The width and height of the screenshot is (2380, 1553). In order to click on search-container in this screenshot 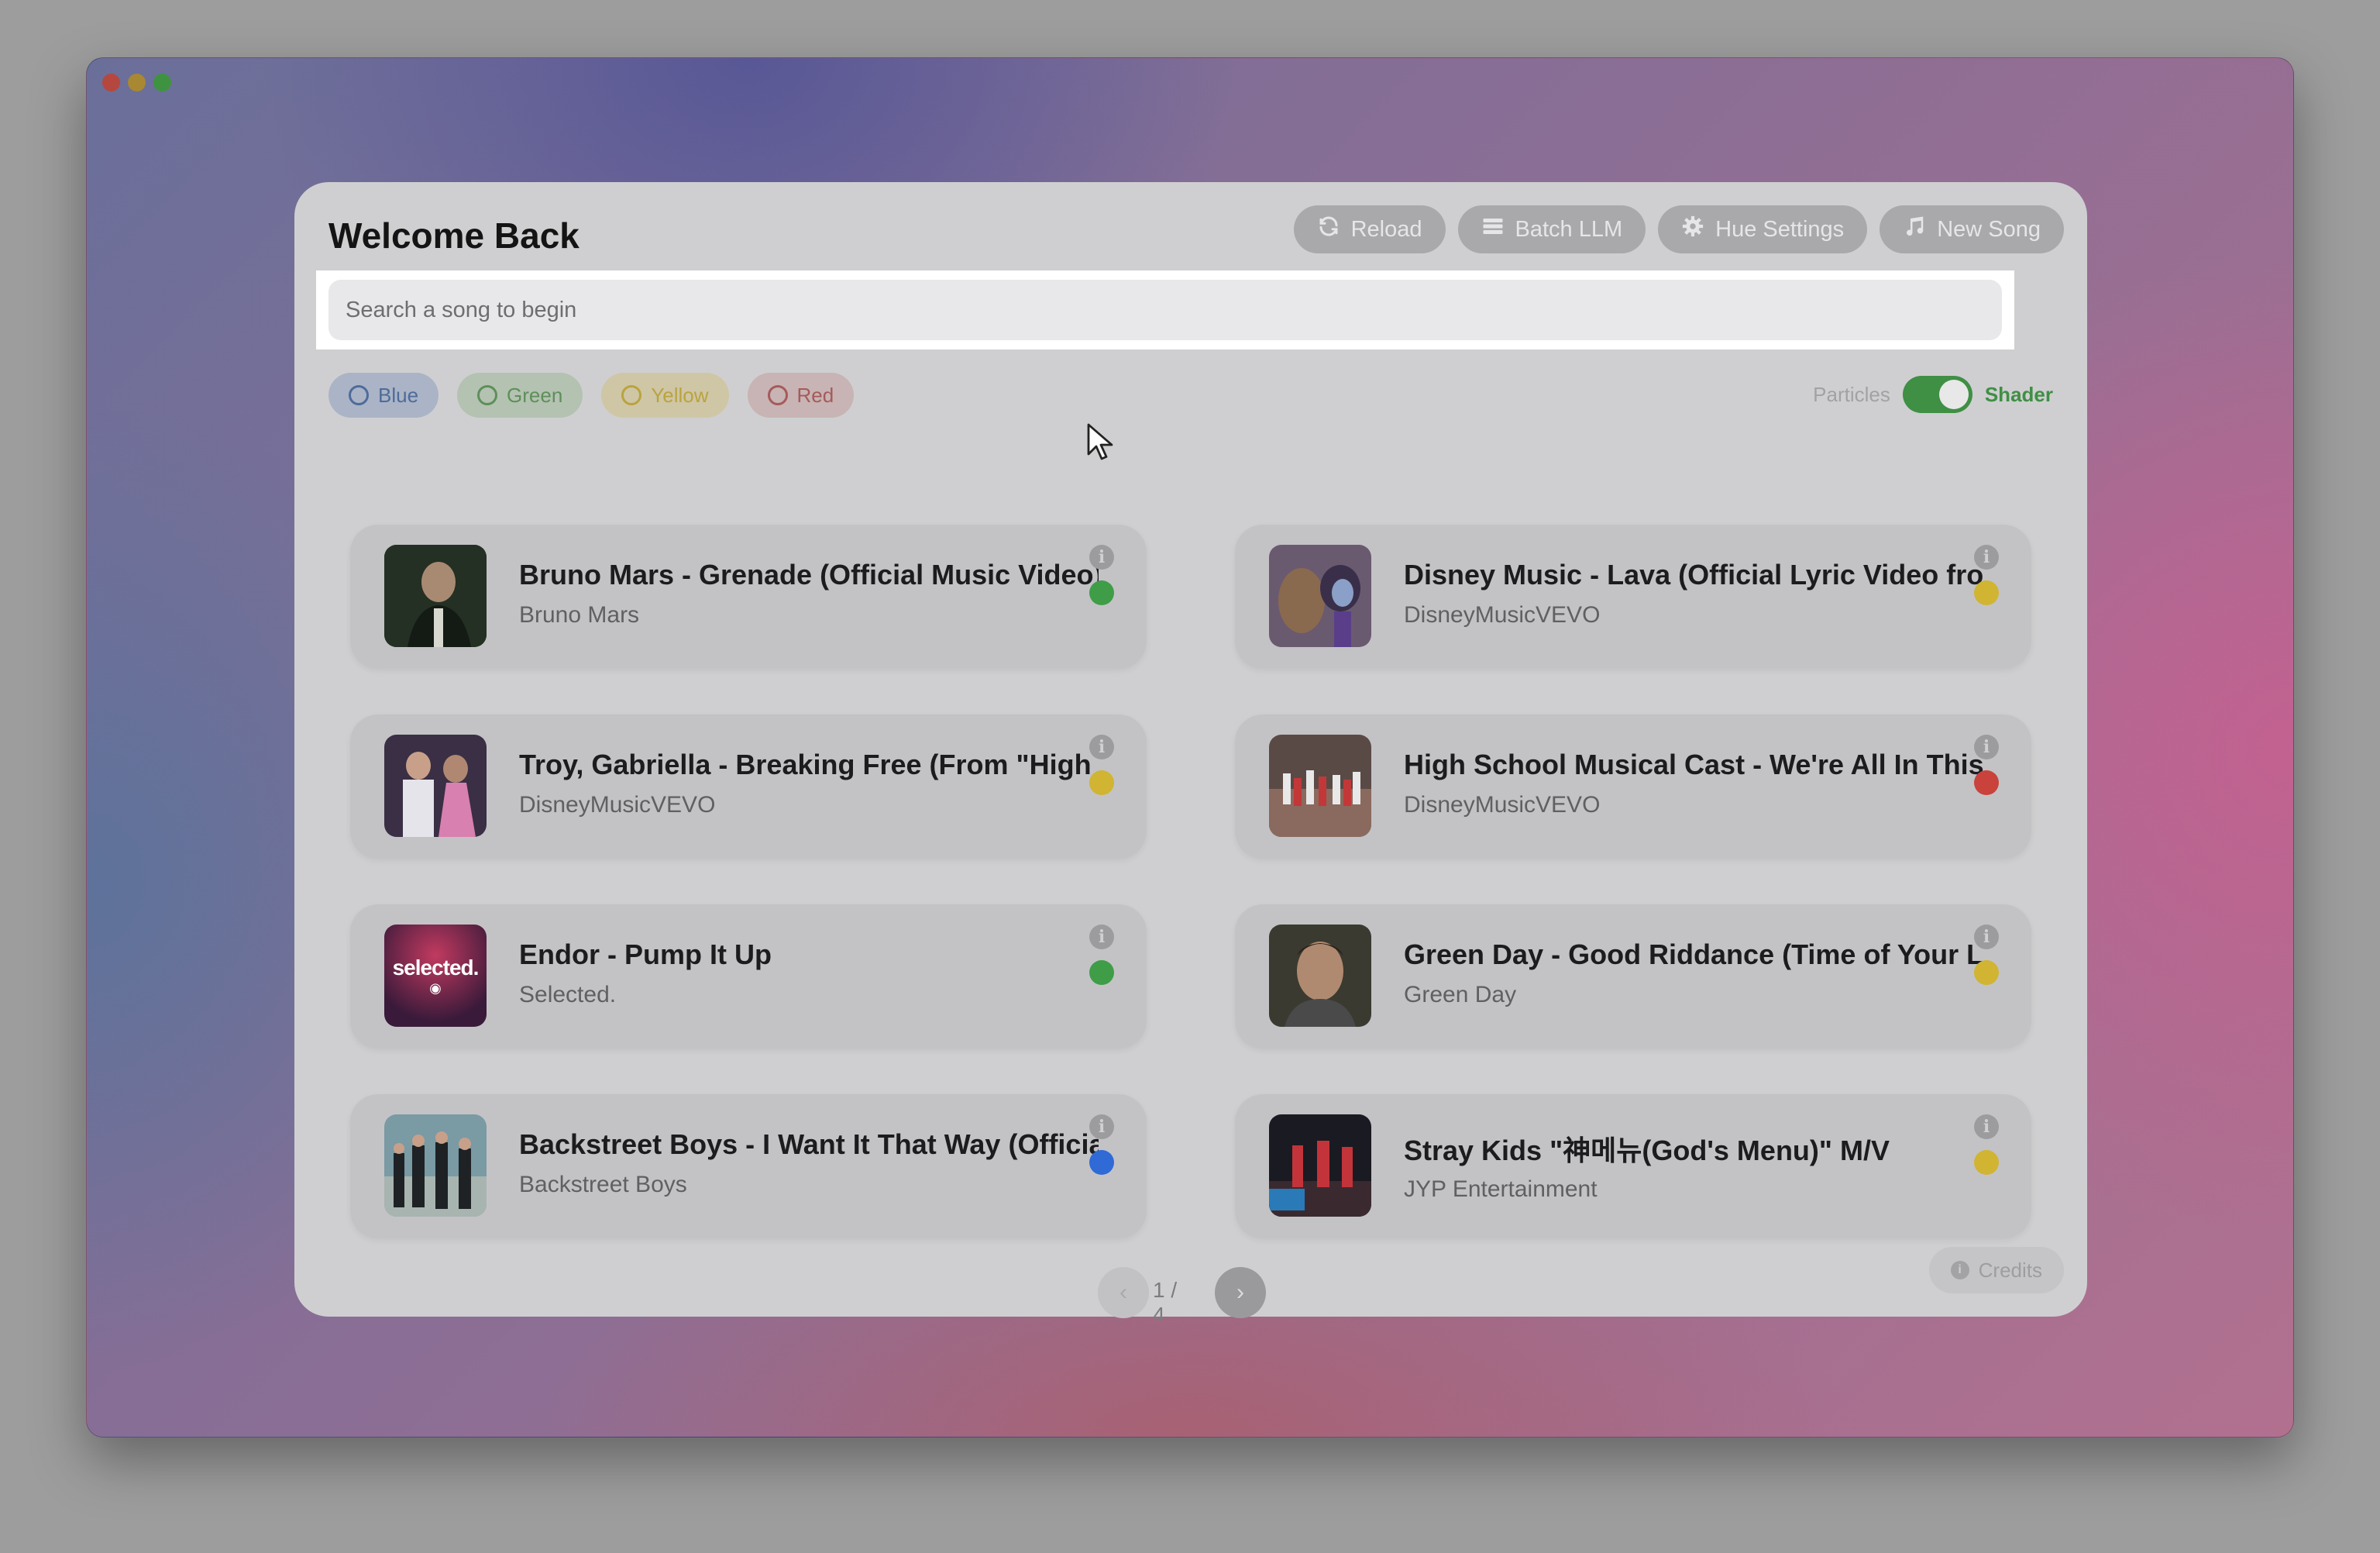, I will do `click(1165, 310)`.